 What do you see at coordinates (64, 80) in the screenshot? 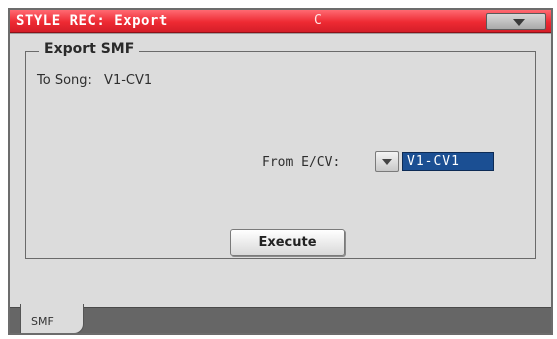
I see `to-song-label: To Song:` at bounding box center [64, 80].